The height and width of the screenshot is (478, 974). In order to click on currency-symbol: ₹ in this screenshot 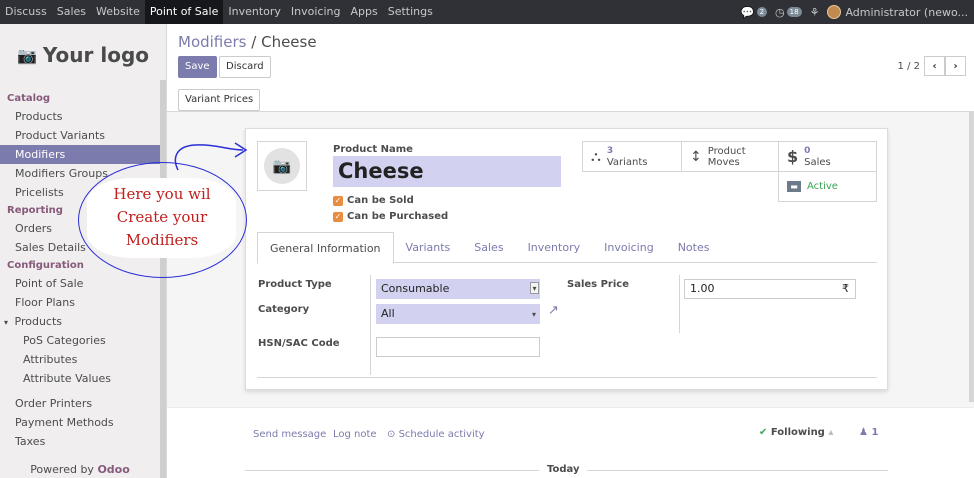, I will do `click(845, 288)`.